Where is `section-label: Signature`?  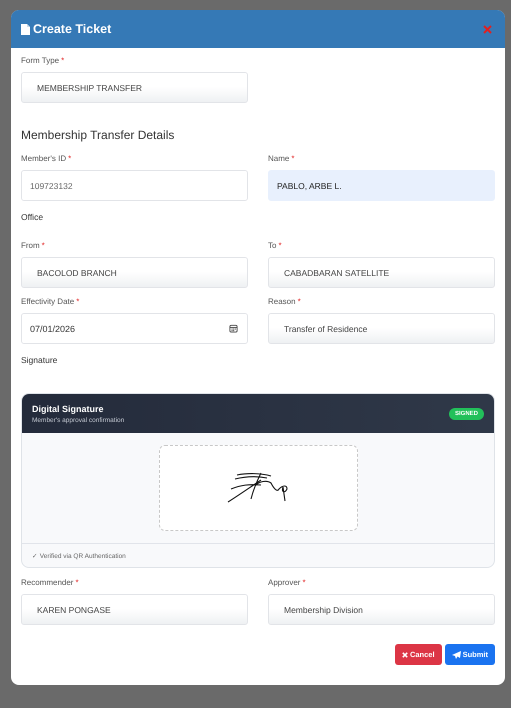
section-label: Signature is located at coordinates (39, 360).